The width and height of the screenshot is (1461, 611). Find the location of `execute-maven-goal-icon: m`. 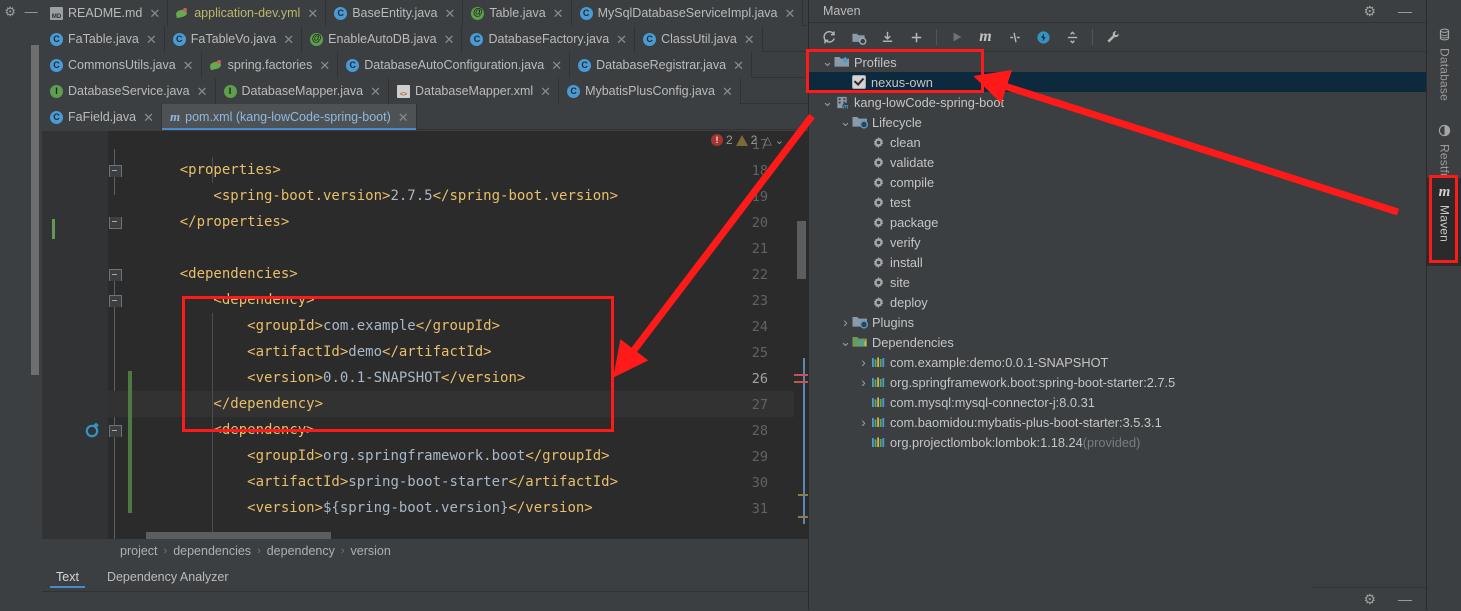

execute-maven-goal-icon: m is located at coordinates (985, 37).